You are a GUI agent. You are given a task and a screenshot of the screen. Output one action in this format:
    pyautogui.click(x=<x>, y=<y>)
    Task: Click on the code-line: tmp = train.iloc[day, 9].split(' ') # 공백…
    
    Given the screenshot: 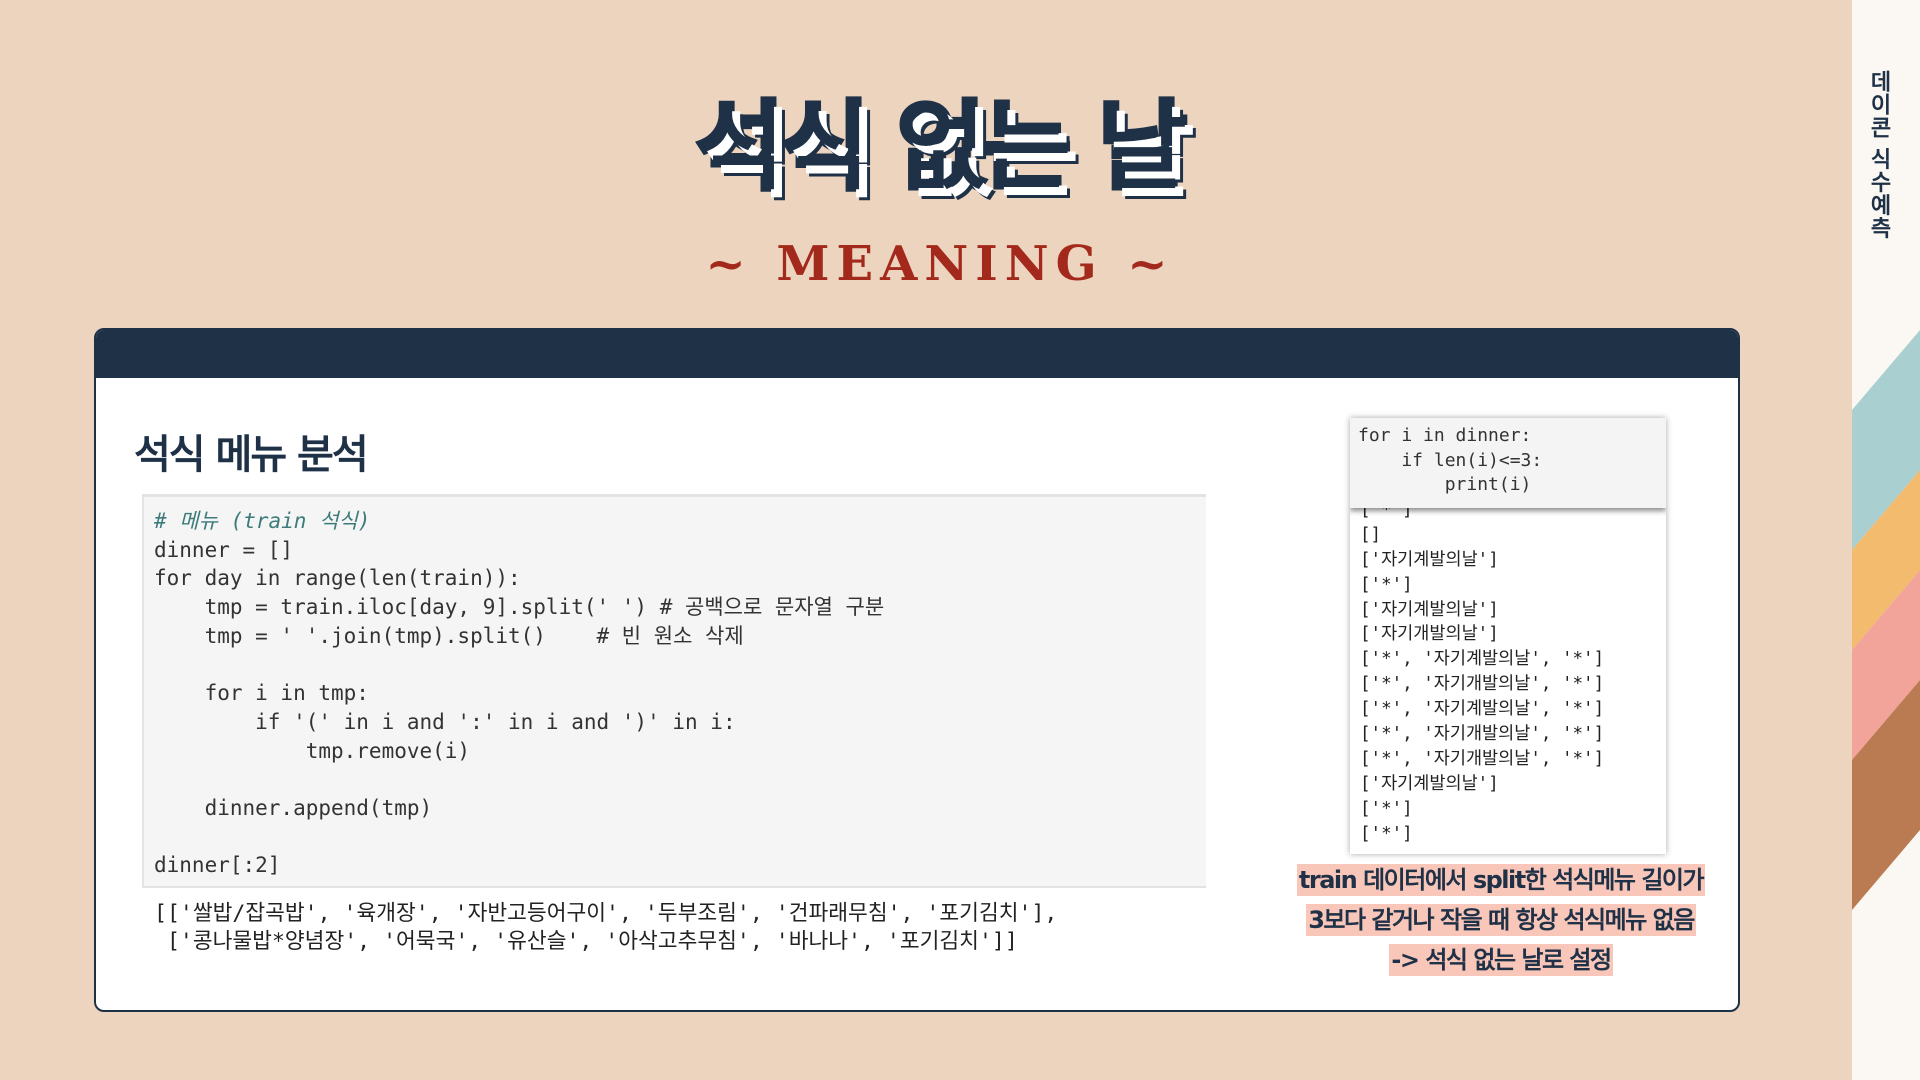 What is the action you would take?
    pyautogui.click(x=519, y=607)
    